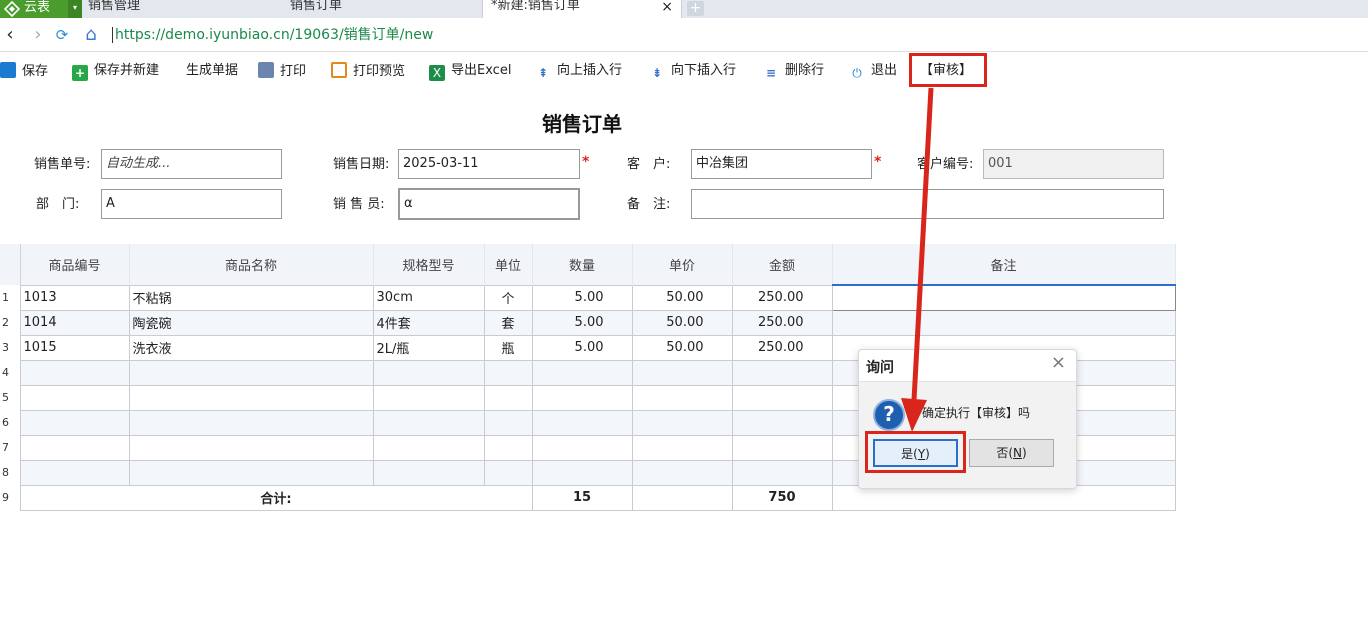 This screenshot has width=1368, height=619. Describe the element at coordinates (429, 264) in the screenshot. I see `col-header-spec: 规格型号` at that location.